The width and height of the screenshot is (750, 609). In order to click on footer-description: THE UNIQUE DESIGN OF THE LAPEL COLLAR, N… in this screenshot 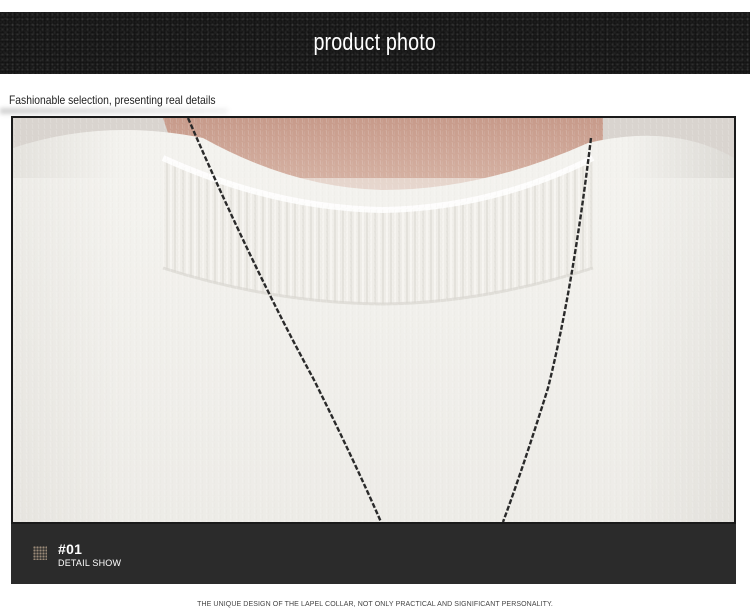, I will do `click(375, 604)`.